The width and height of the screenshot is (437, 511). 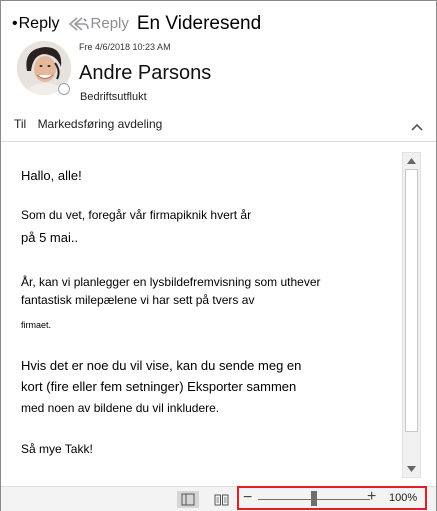 I want to click on scroll-up-button, so click(x=411, y=161).